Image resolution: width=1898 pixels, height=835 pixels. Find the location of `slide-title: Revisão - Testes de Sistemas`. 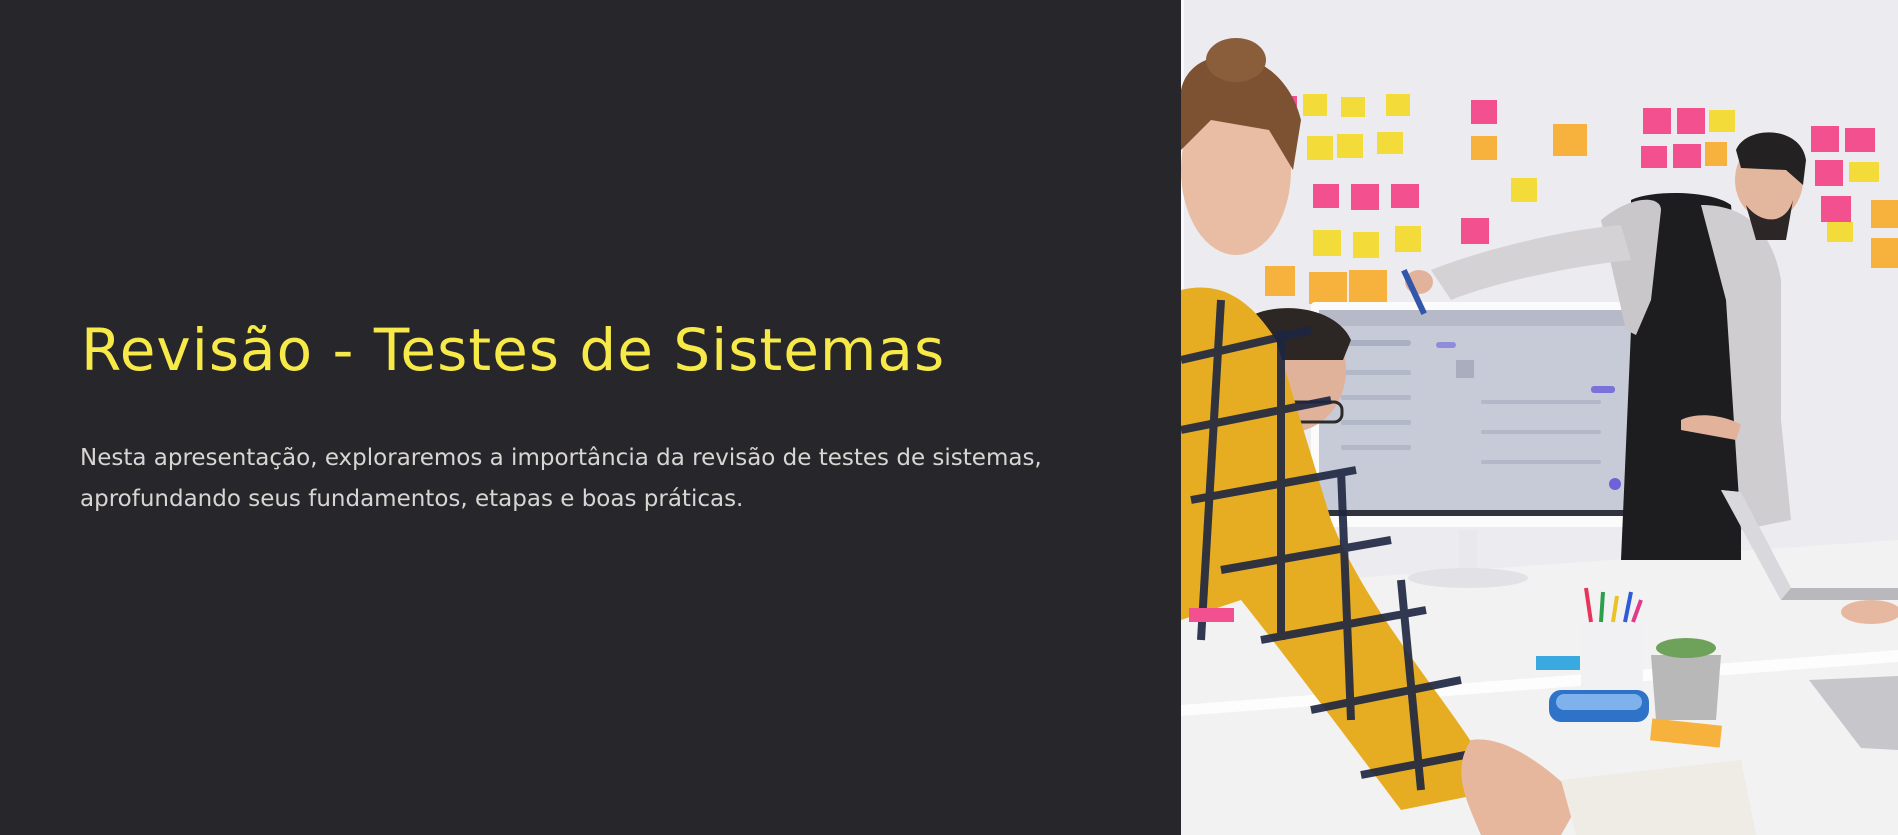

slide-title: Revisão - Testes de Sistemas is located at coordinates (513, 350).